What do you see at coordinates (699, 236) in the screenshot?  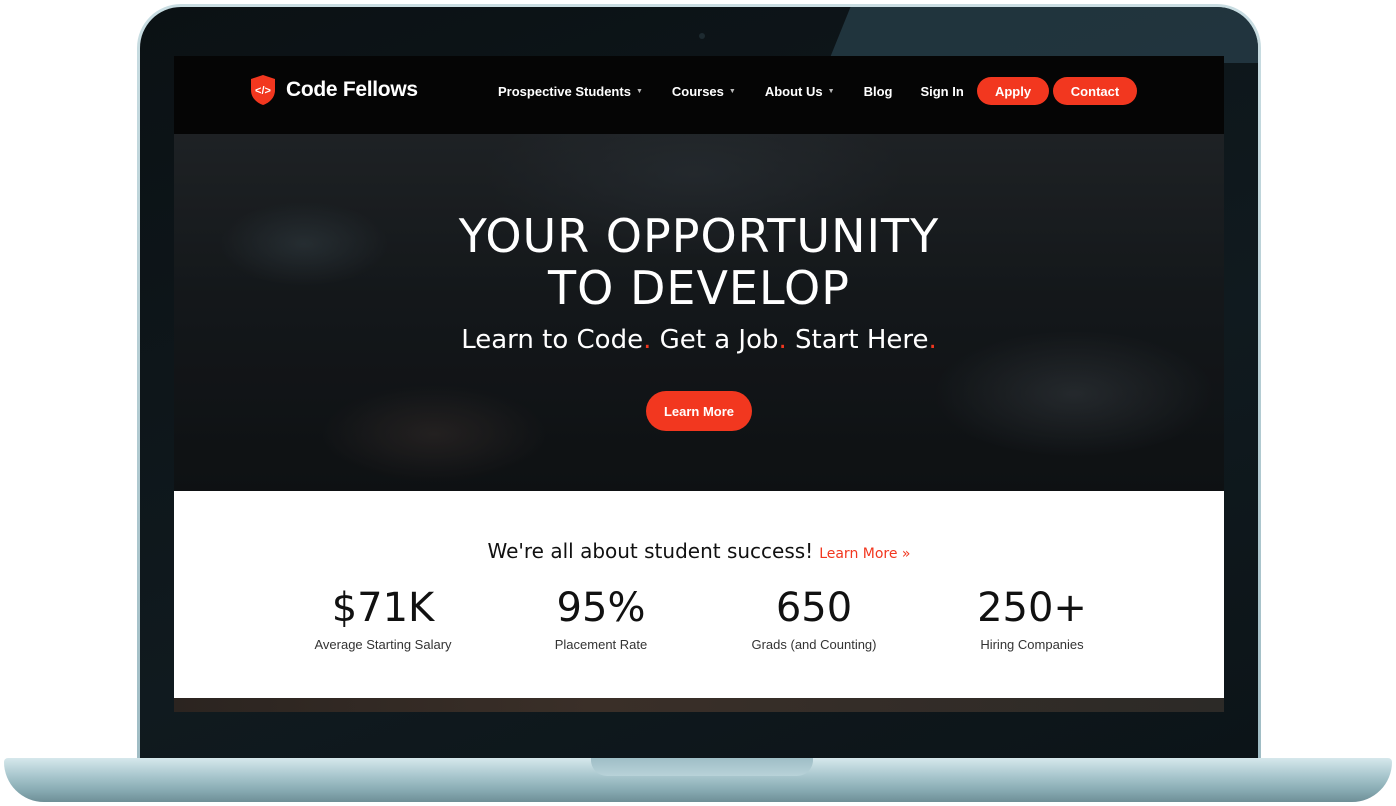 I see `hero-title-line-1: YOUR OPPORTUNITY` at bounding box center [699, 236].